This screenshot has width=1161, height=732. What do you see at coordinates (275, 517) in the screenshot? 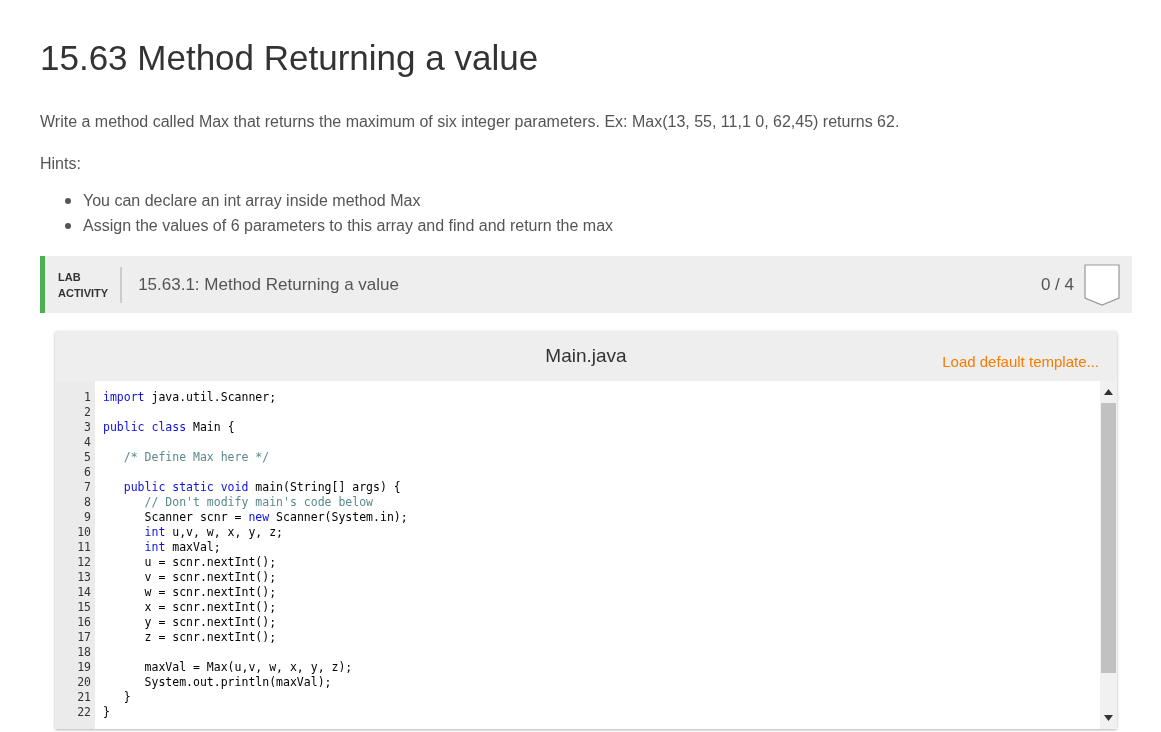
I see `code-line: Scanner scnr = new Scanner(System.in);` at bounding box center [275, 517].